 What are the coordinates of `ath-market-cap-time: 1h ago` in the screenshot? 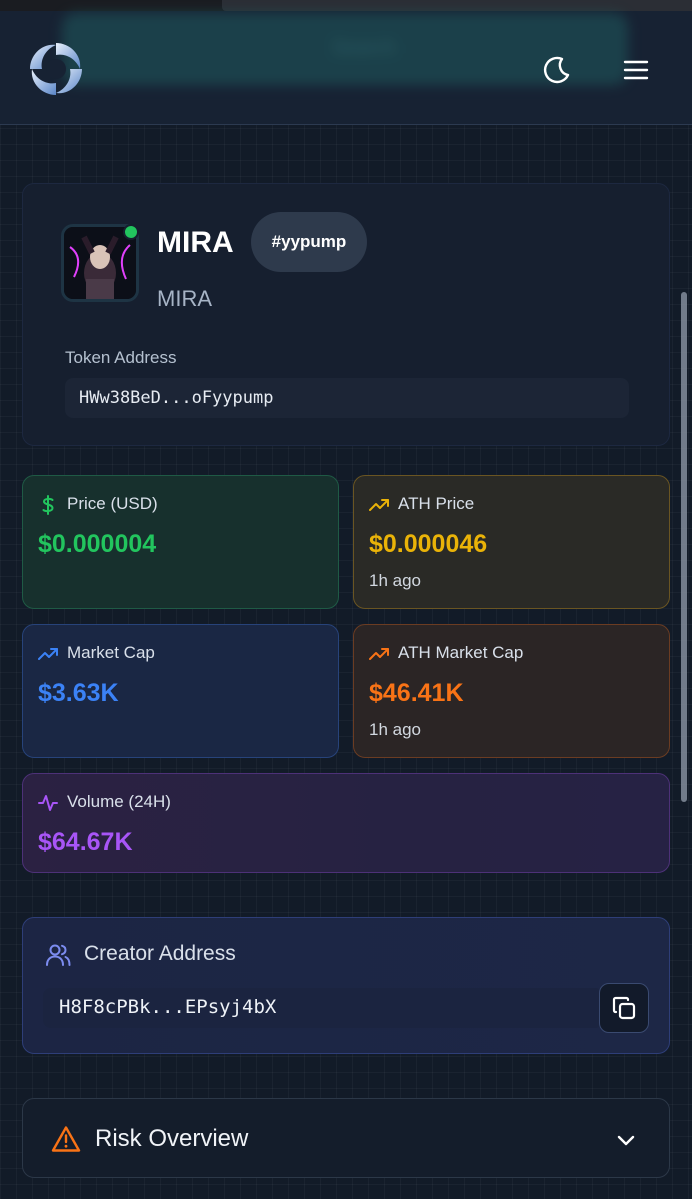 It's located at (395, 729).